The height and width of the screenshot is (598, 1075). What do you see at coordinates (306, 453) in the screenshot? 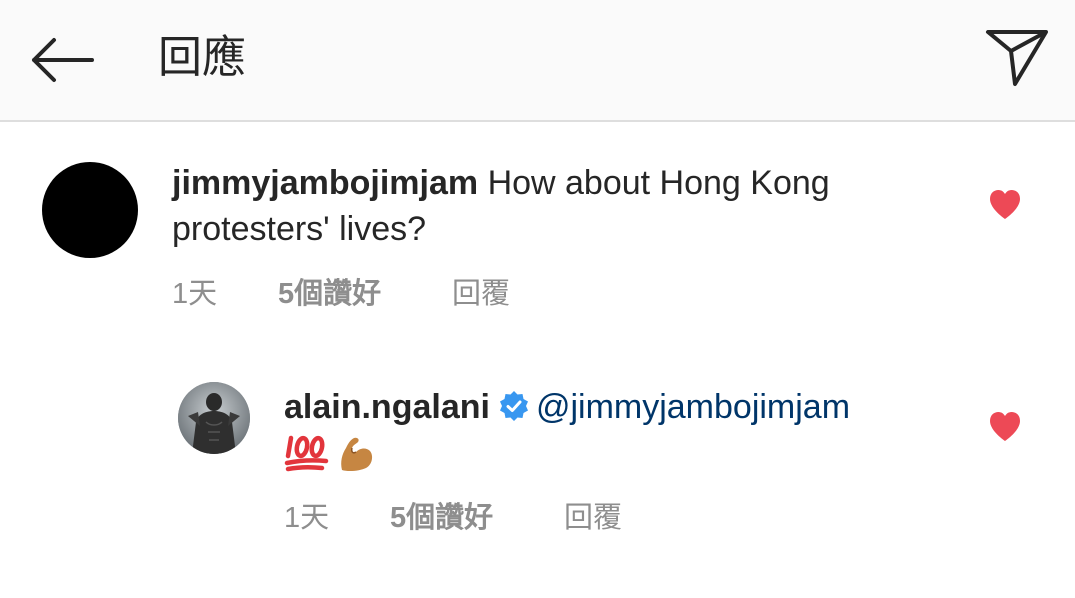
I see `hundred-points-emoji` at bounding box center [306, 453].